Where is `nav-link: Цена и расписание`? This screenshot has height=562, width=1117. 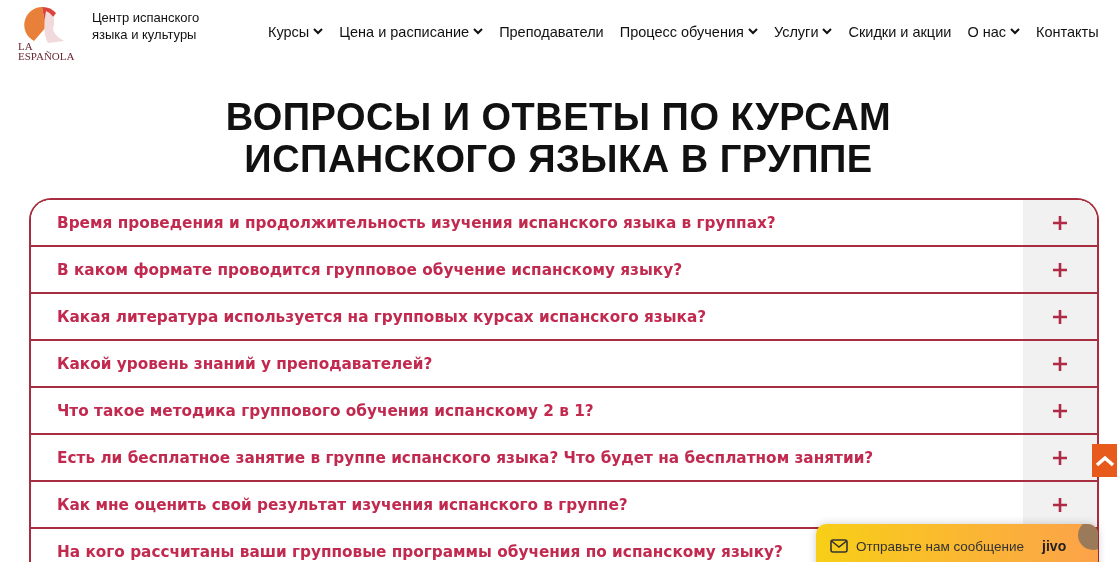
nav-link: Цена и расписание is located at coordinates (411, 31).